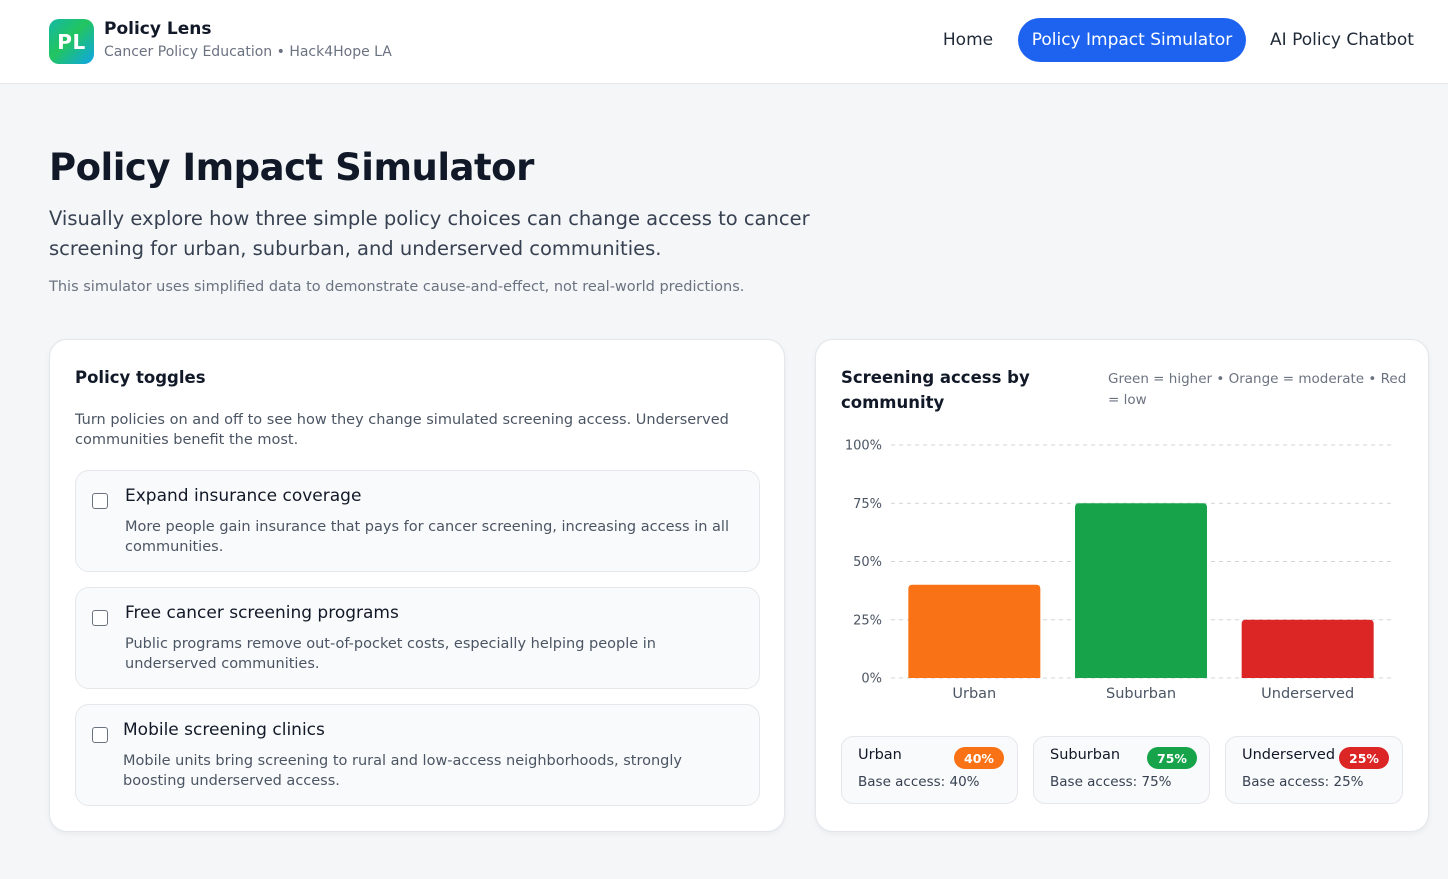  What do you see at coordinates (71, 41) in the screenshot?
I see `brand-logo: PL` at bounding box center [71, 41].